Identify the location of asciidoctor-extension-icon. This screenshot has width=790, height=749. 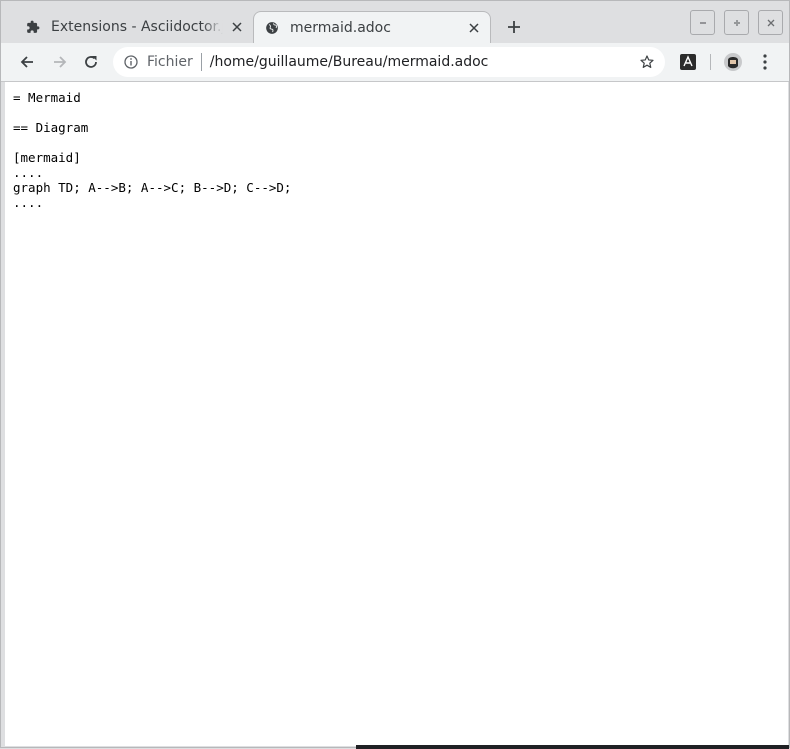
(688, 62).